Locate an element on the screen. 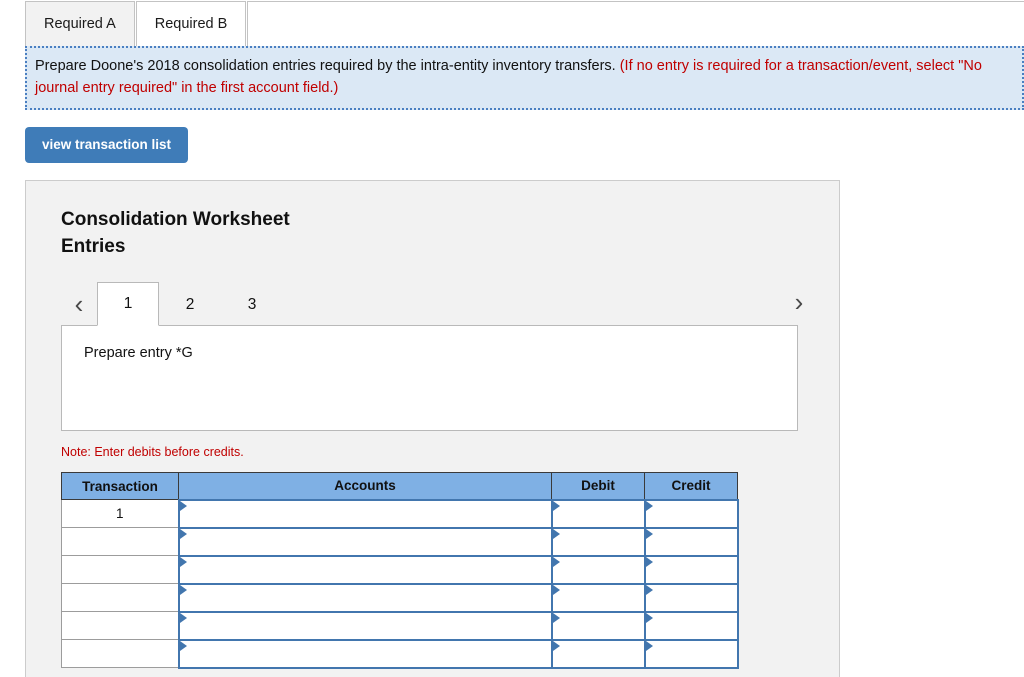  pager-page-2-label: 2 is located at coordinates (190, 304).